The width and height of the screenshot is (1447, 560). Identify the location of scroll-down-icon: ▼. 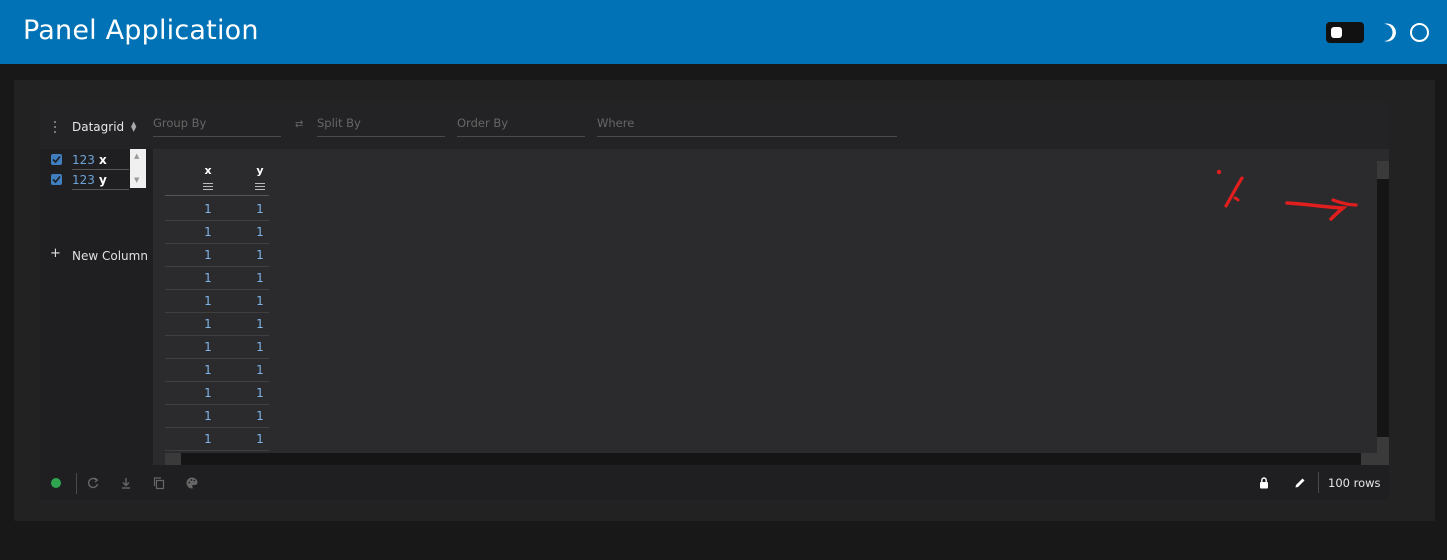
(136, 180).